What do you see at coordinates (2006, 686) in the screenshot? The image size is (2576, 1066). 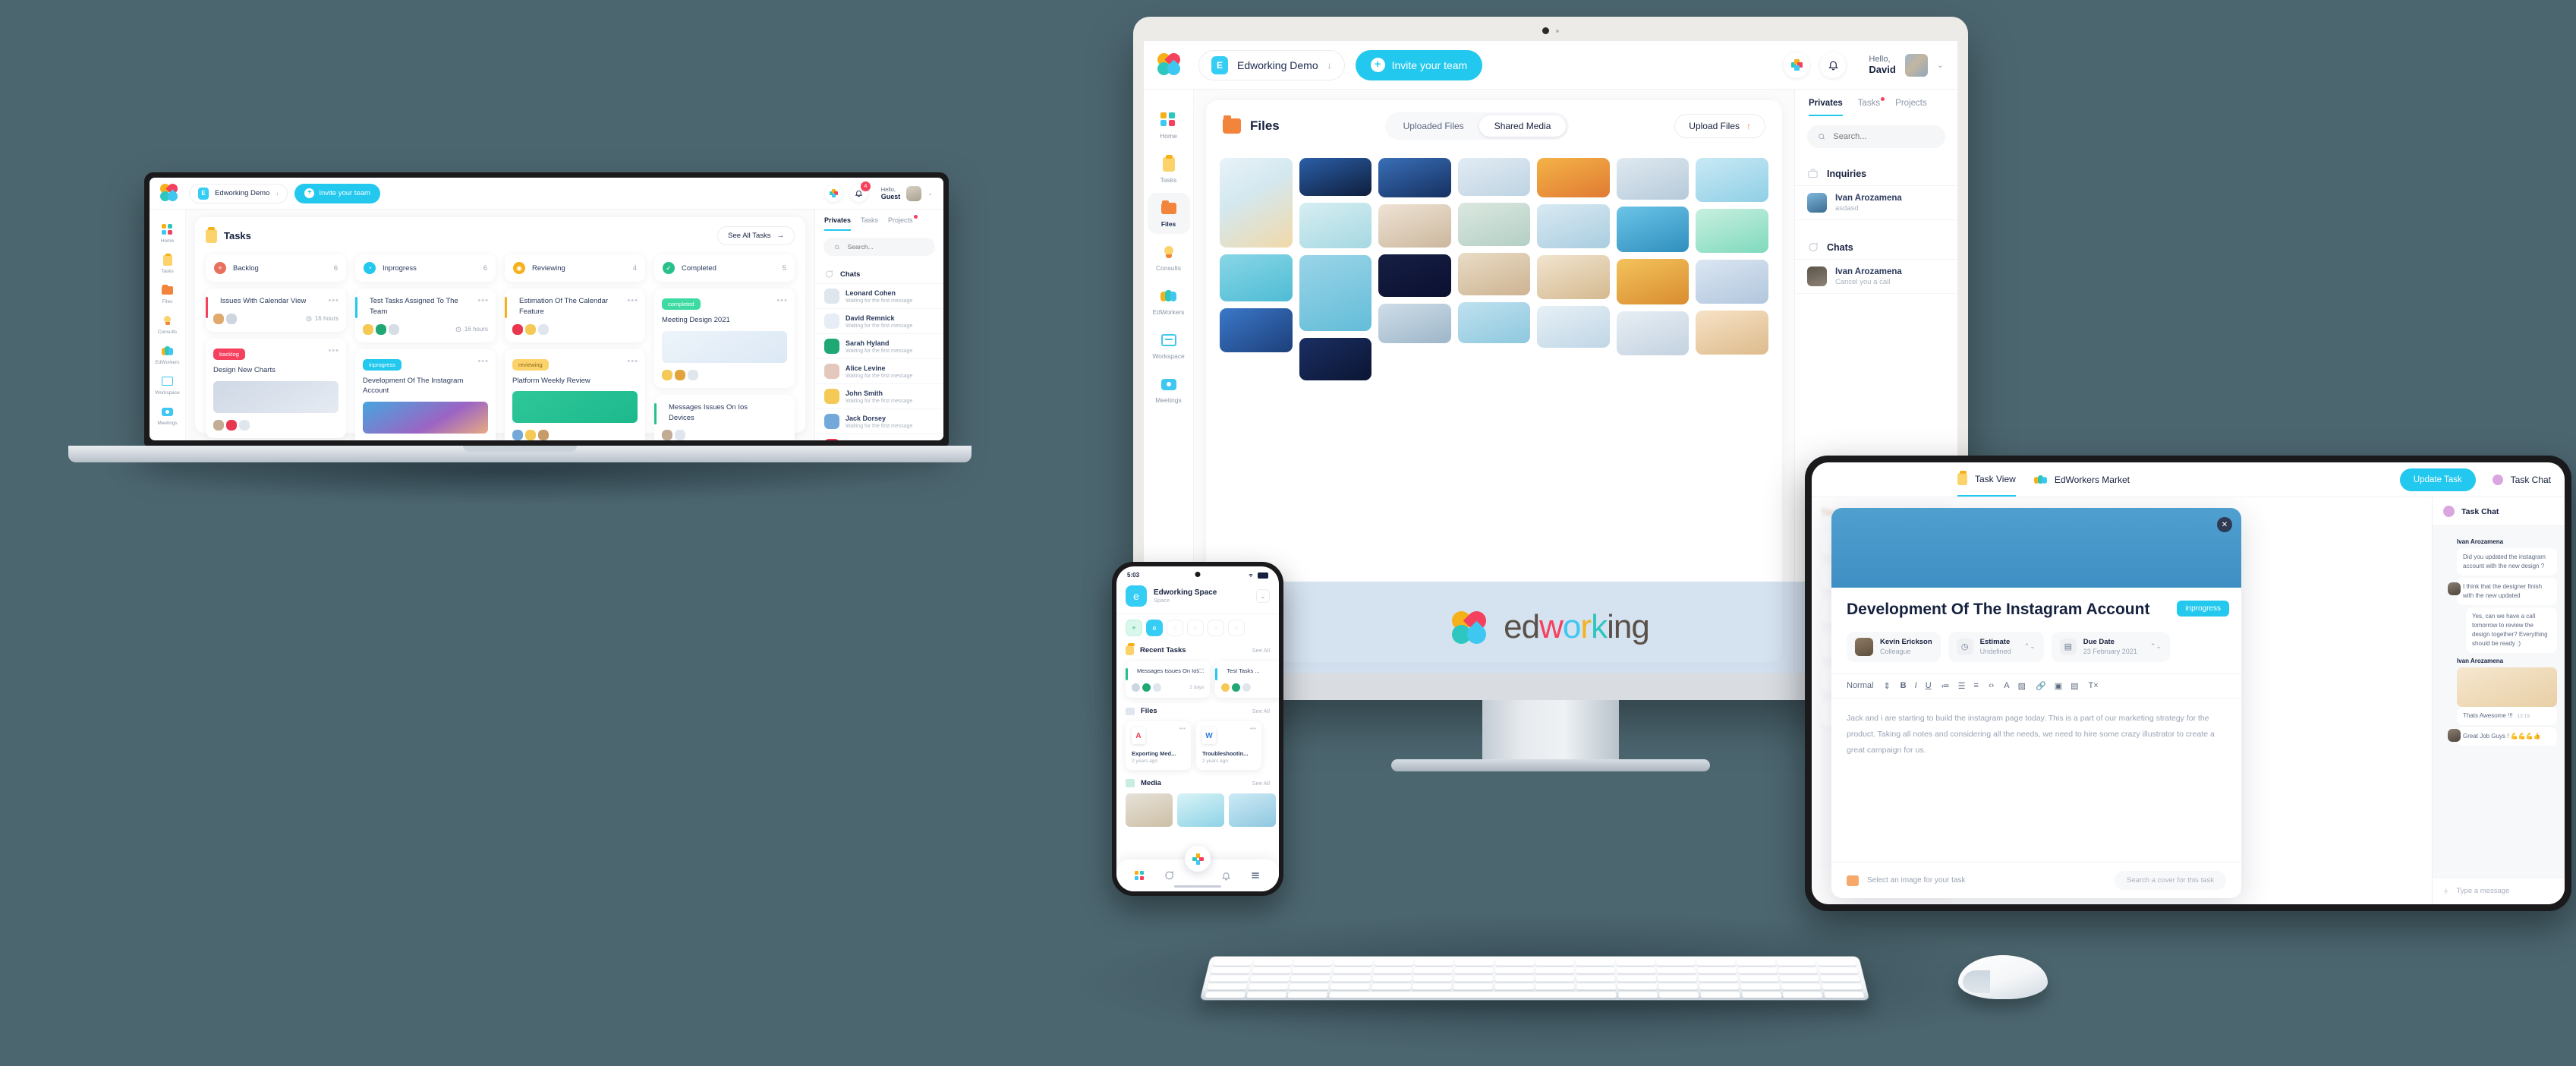 I see `text-color-icon: A` at bounding box center [2006, 686].